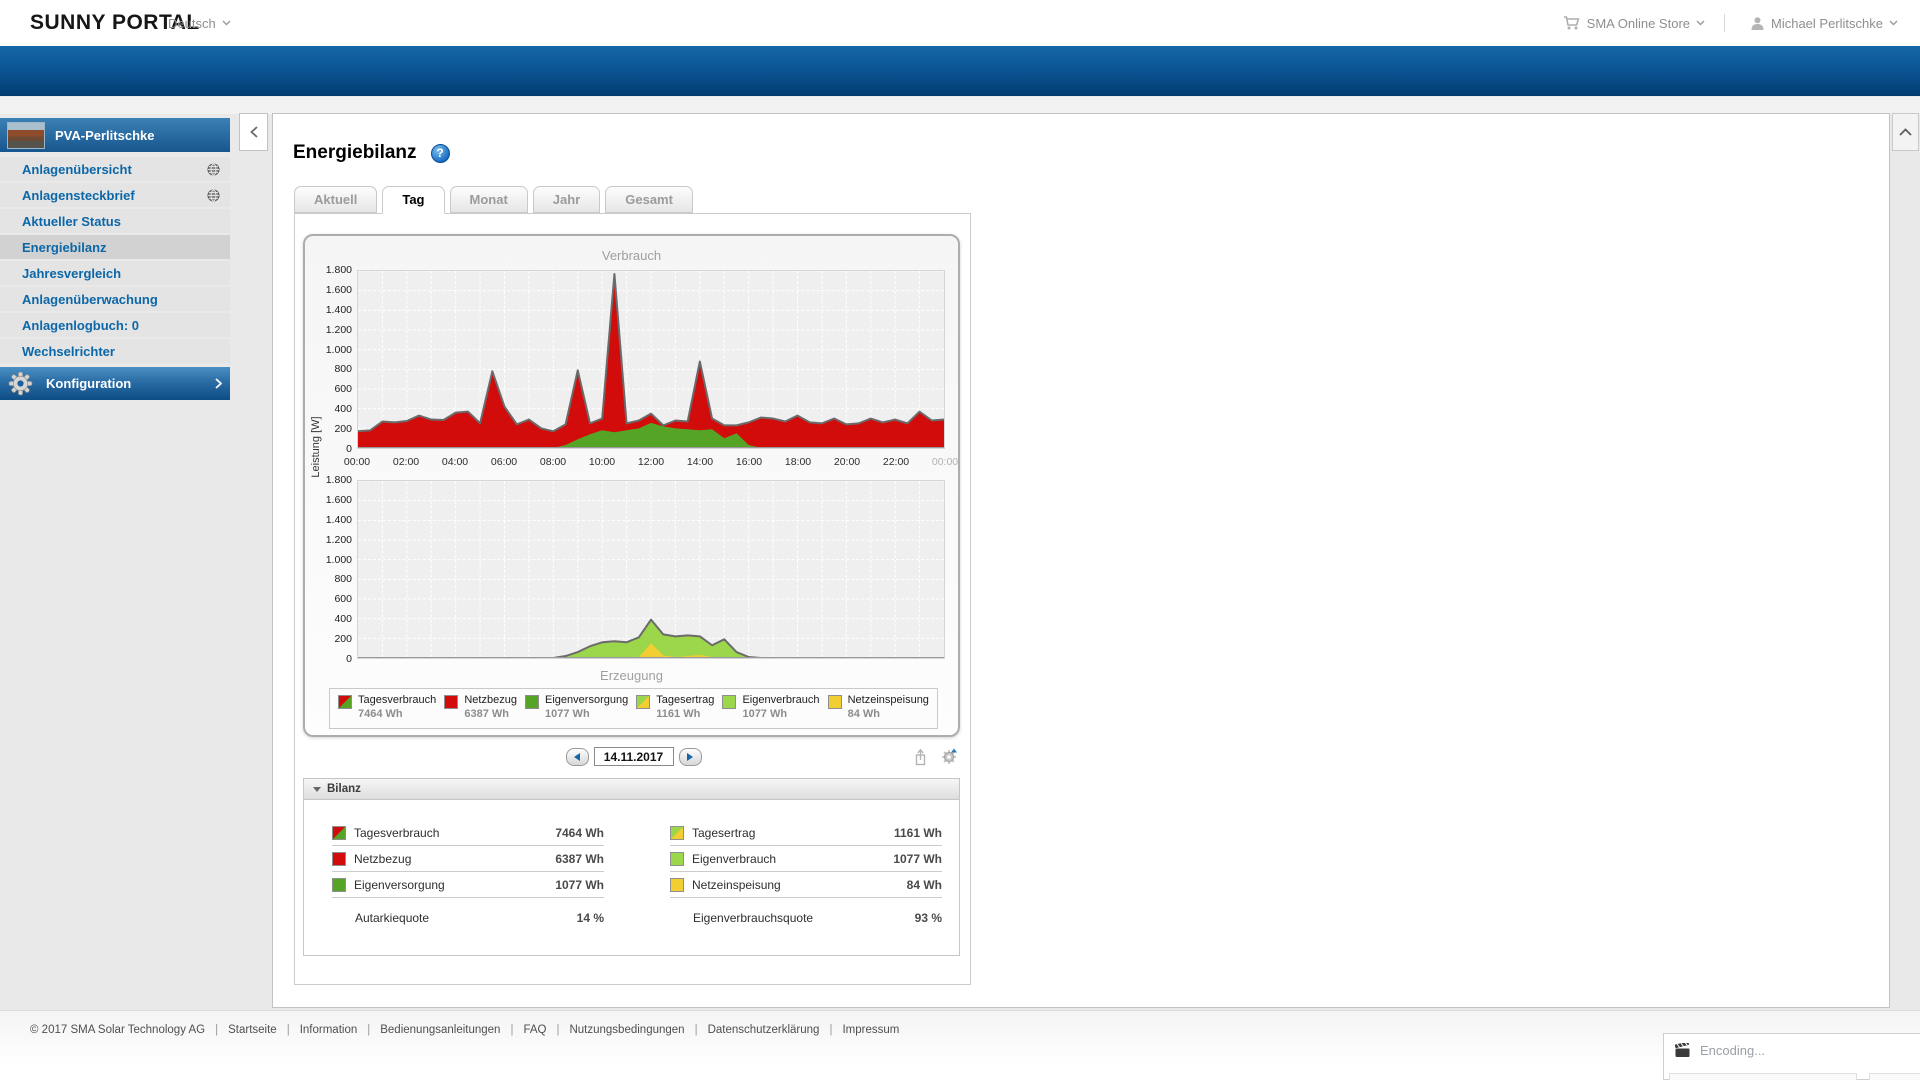  Describe the element at coordinates (329, 1030) in the screenshot. I see `footer-link-information: Information` at that location.